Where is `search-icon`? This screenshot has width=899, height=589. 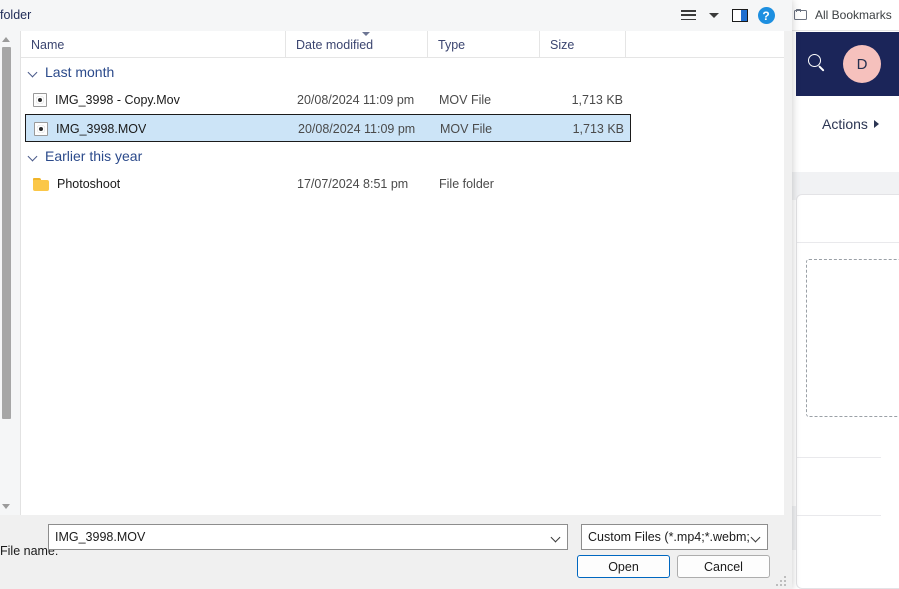
search-icon is located at coordinates (817, 63).